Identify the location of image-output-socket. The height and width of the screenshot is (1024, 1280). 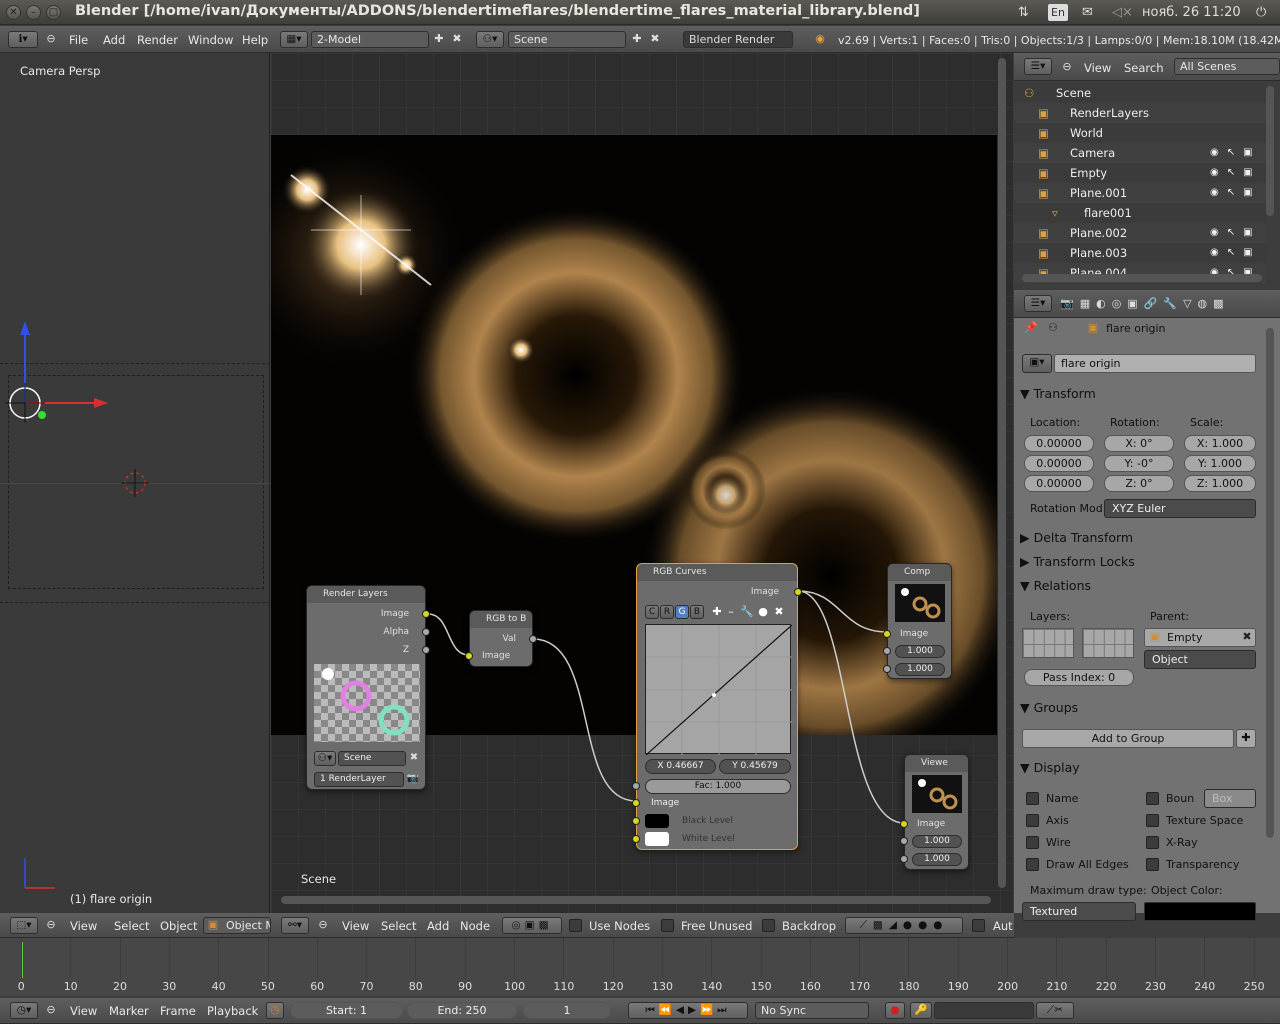
(798, 592).